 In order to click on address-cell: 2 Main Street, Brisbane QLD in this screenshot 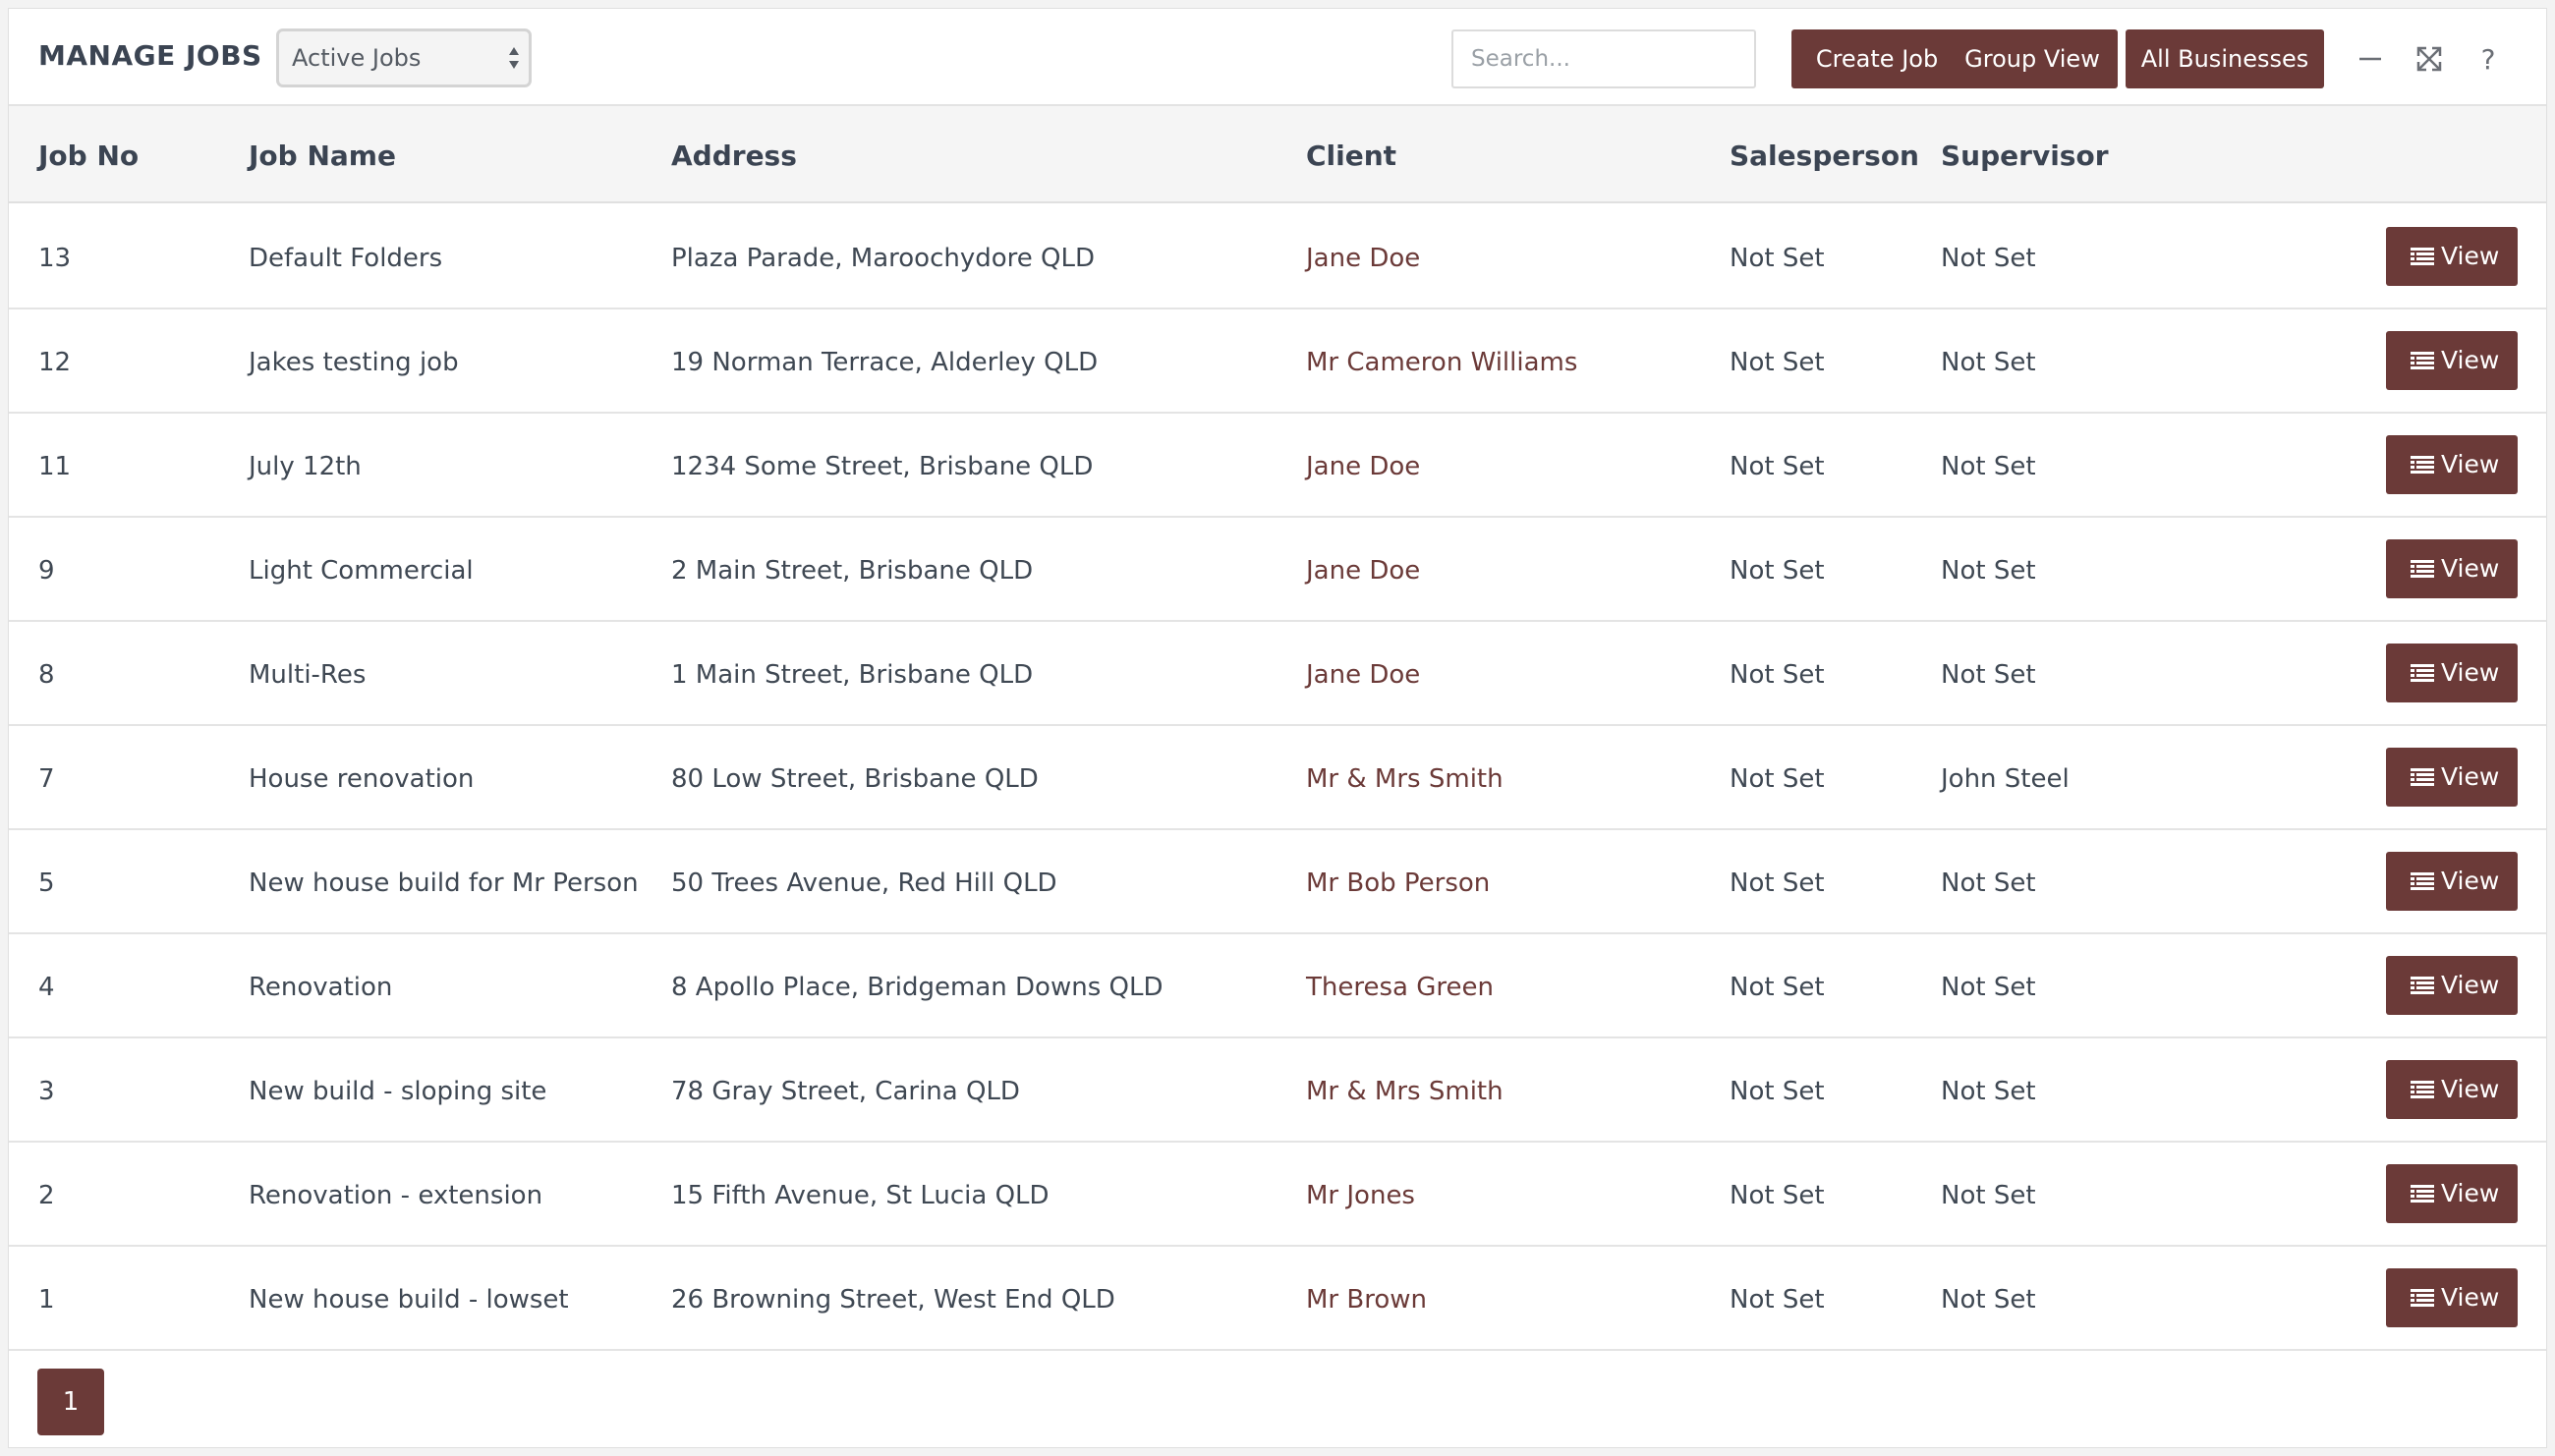, I will do `click(852, 571)`.